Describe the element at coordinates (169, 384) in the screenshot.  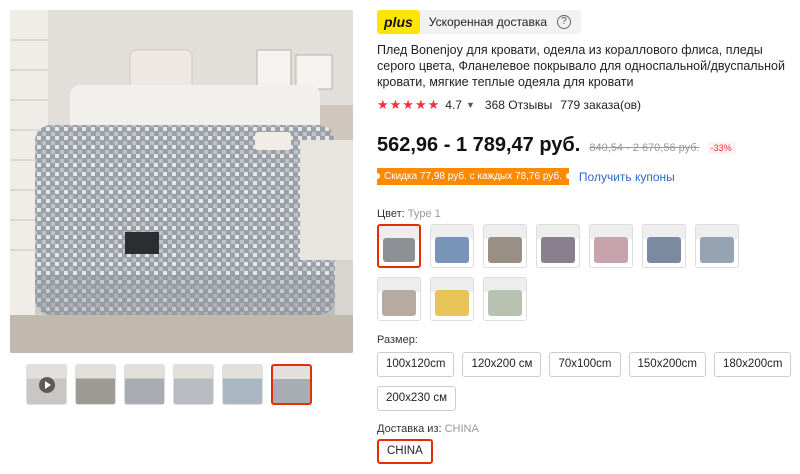
I see `thumbnail-strip` at that location.